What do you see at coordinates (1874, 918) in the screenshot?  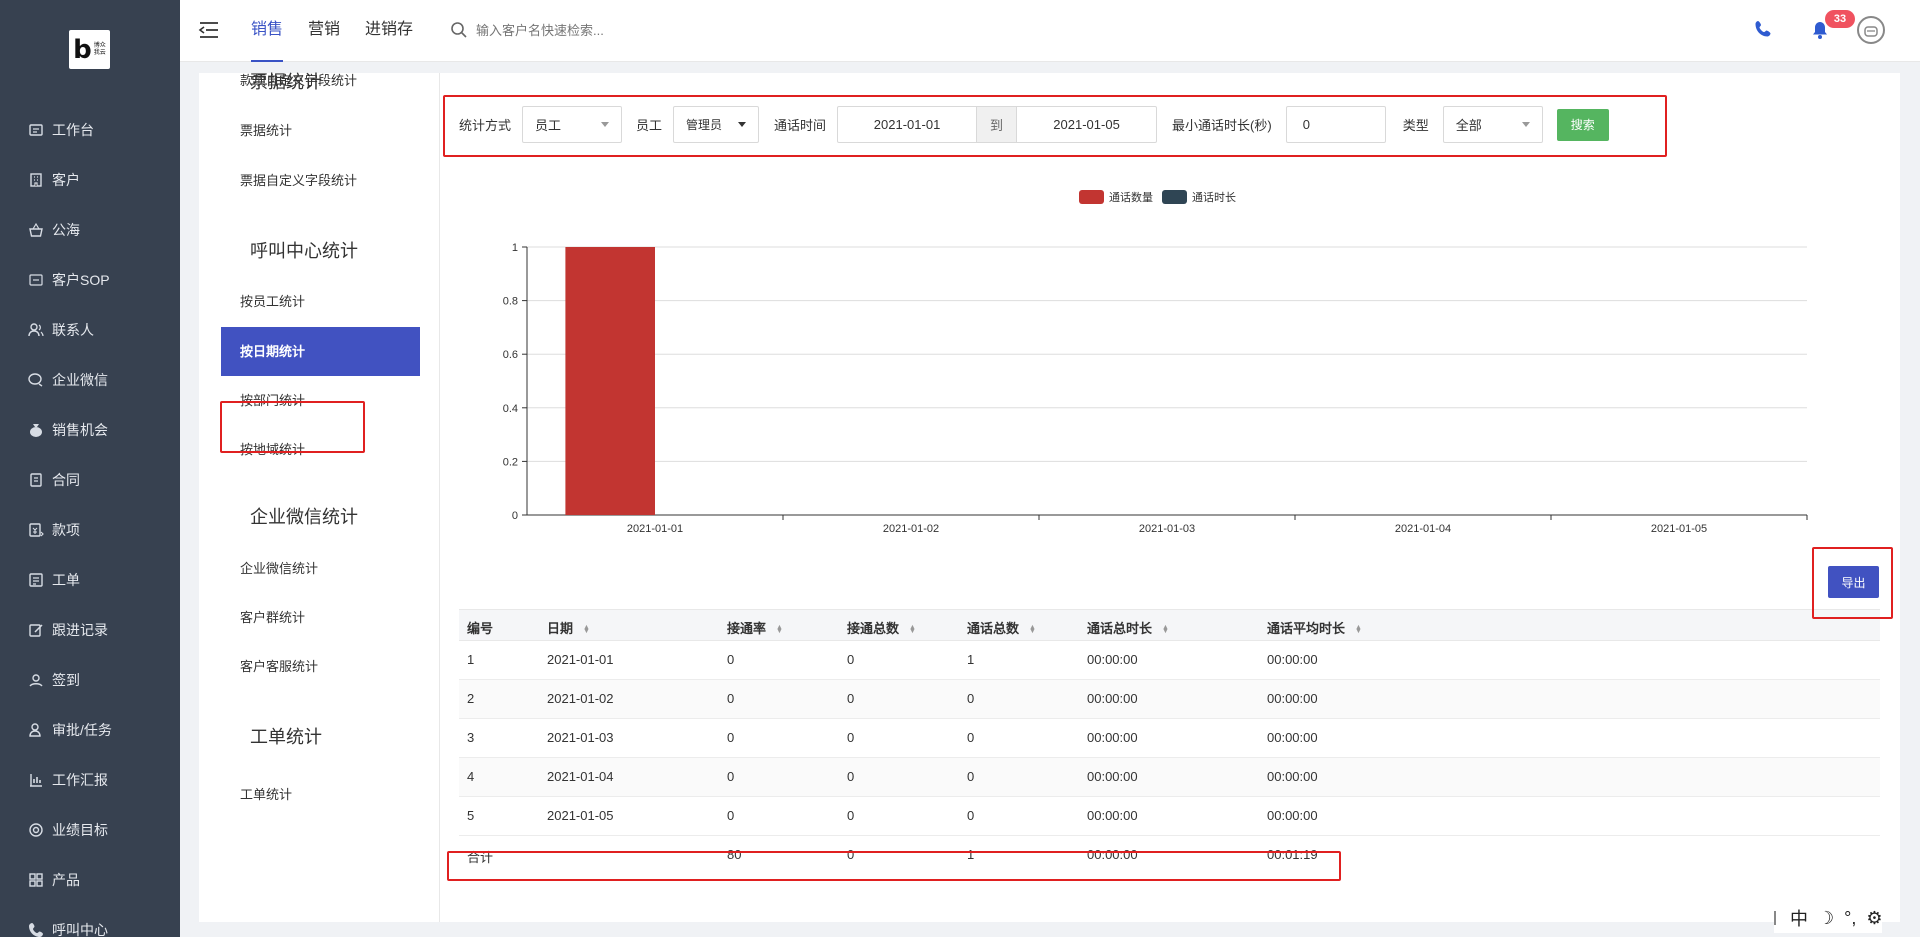 I see `settings-gear-icon: ⚙` at bounding box center [1874, 918].